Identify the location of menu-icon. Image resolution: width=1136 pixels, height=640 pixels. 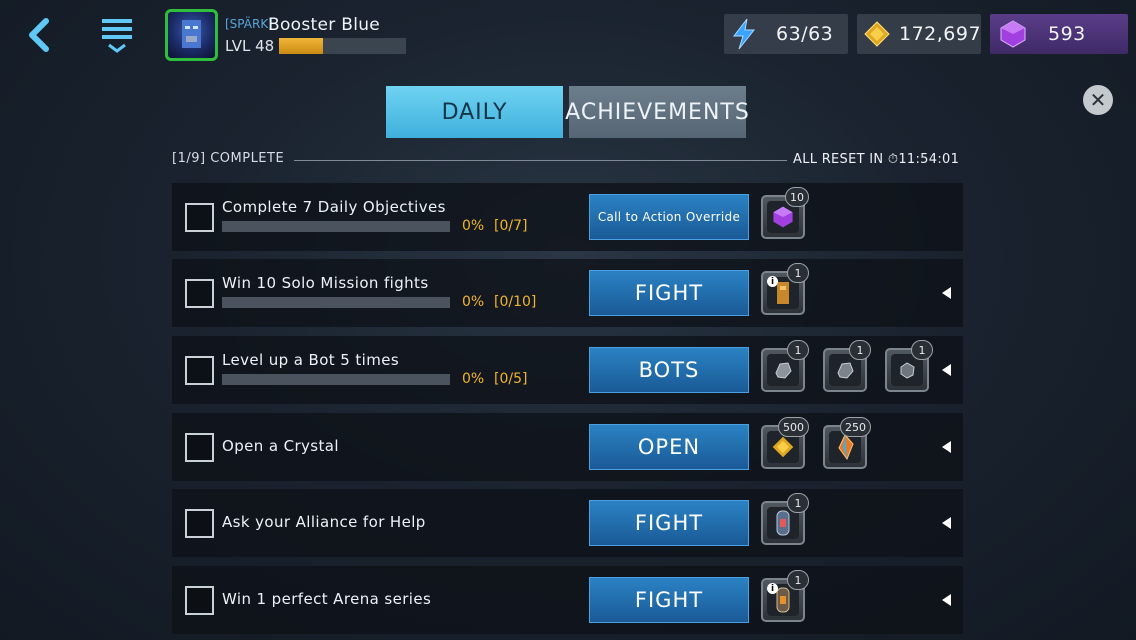
(117, 36).